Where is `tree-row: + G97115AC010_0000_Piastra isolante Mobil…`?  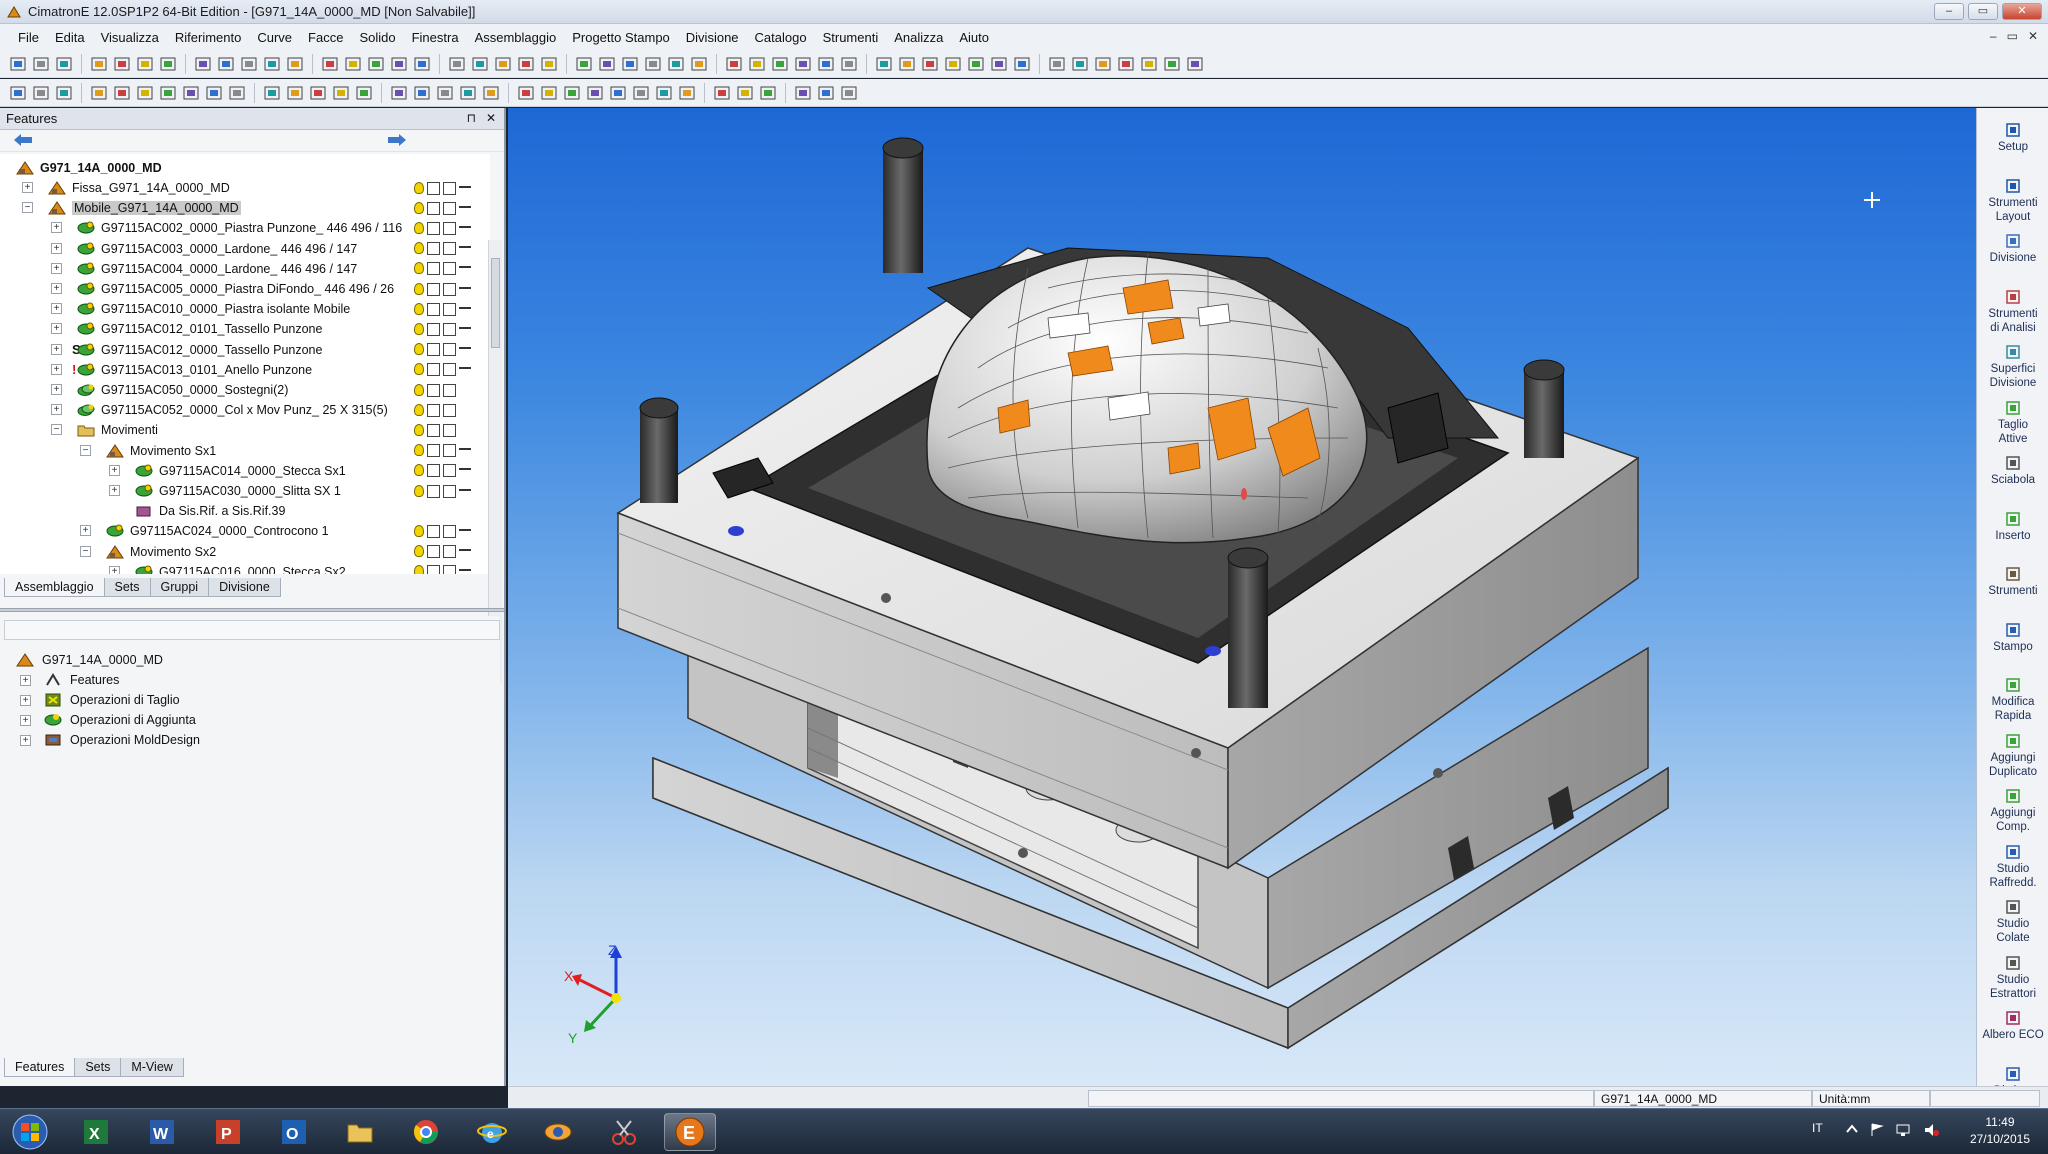 tree-row: + G97115AC010_0000_Piastra isolante Mobil… is located at coordinates (245, 309).